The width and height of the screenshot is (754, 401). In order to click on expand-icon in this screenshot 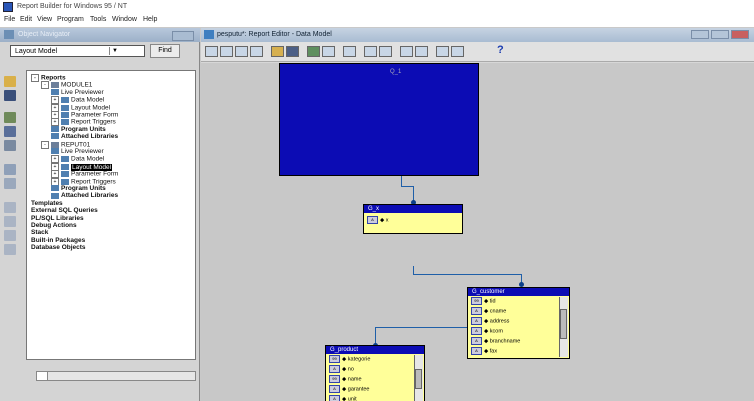, I will do `click(10, 207)`.